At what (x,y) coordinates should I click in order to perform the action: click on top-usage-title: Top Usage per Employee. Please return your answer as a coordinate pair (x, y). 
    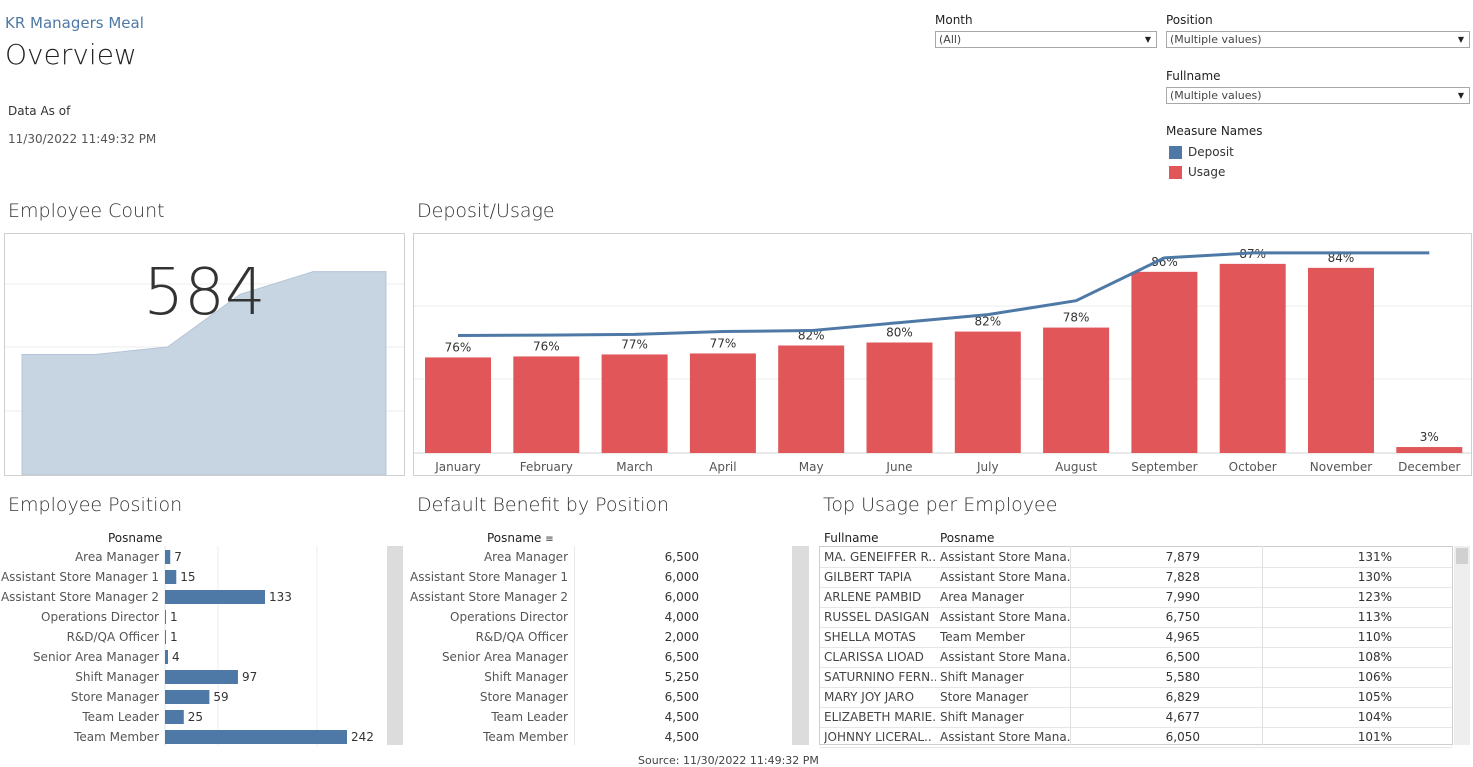
    Looking at the image, I should click on (940, 505).